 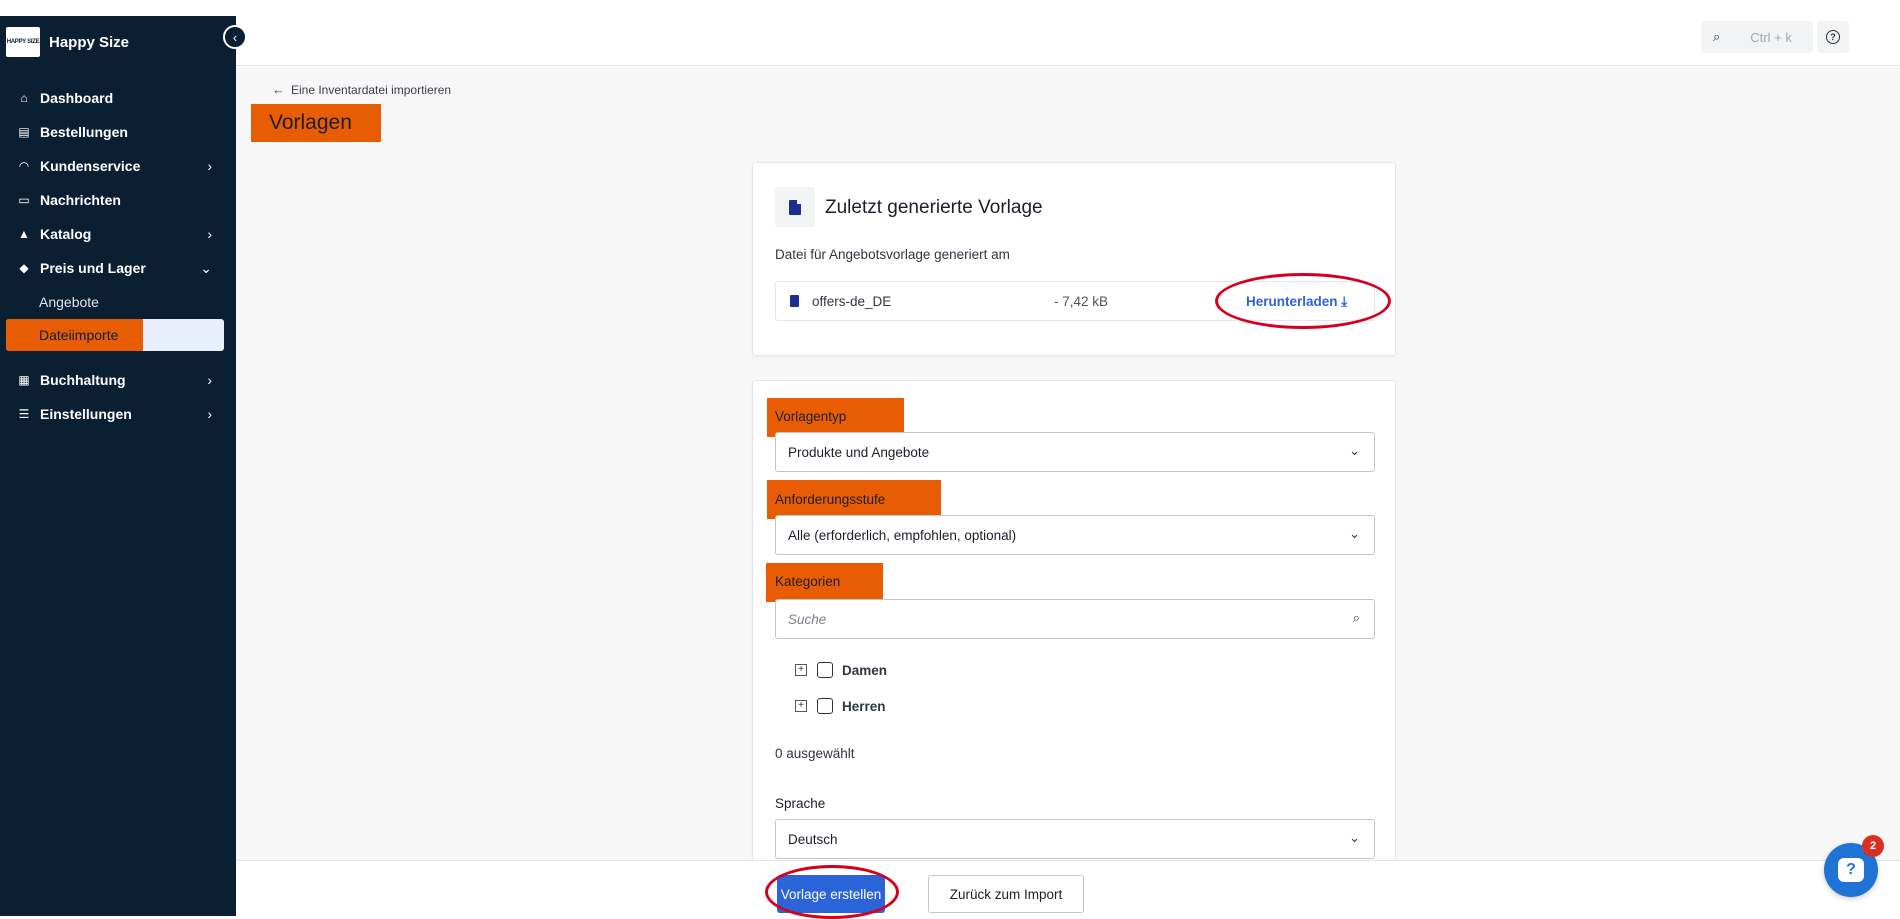 I want to click on shapes-icon: ▲, so click(x=24, y=234).